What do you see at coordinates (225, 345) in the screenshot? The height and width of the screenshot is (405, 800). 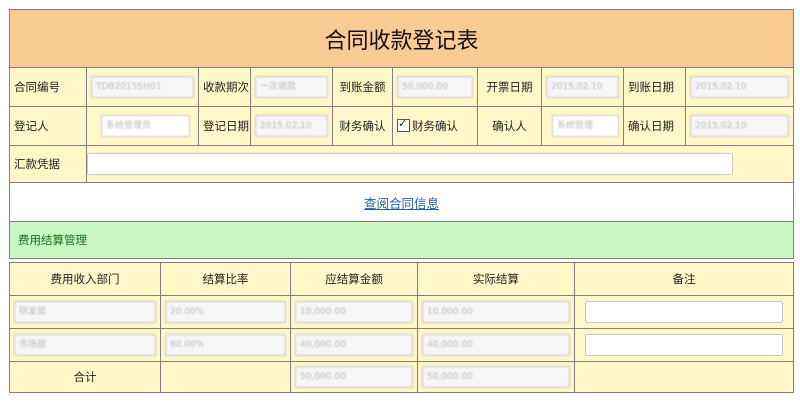 I see `ratio-input: 80.00%` at bounding box center [225, 345].